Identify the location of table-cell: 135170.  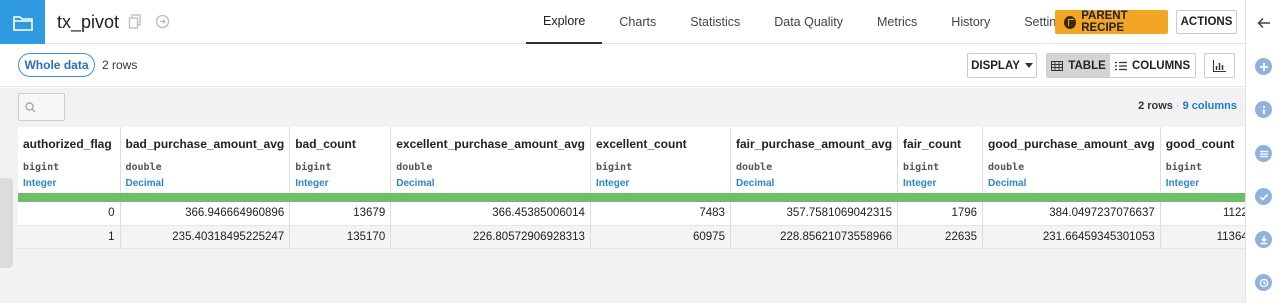
(340, 237).